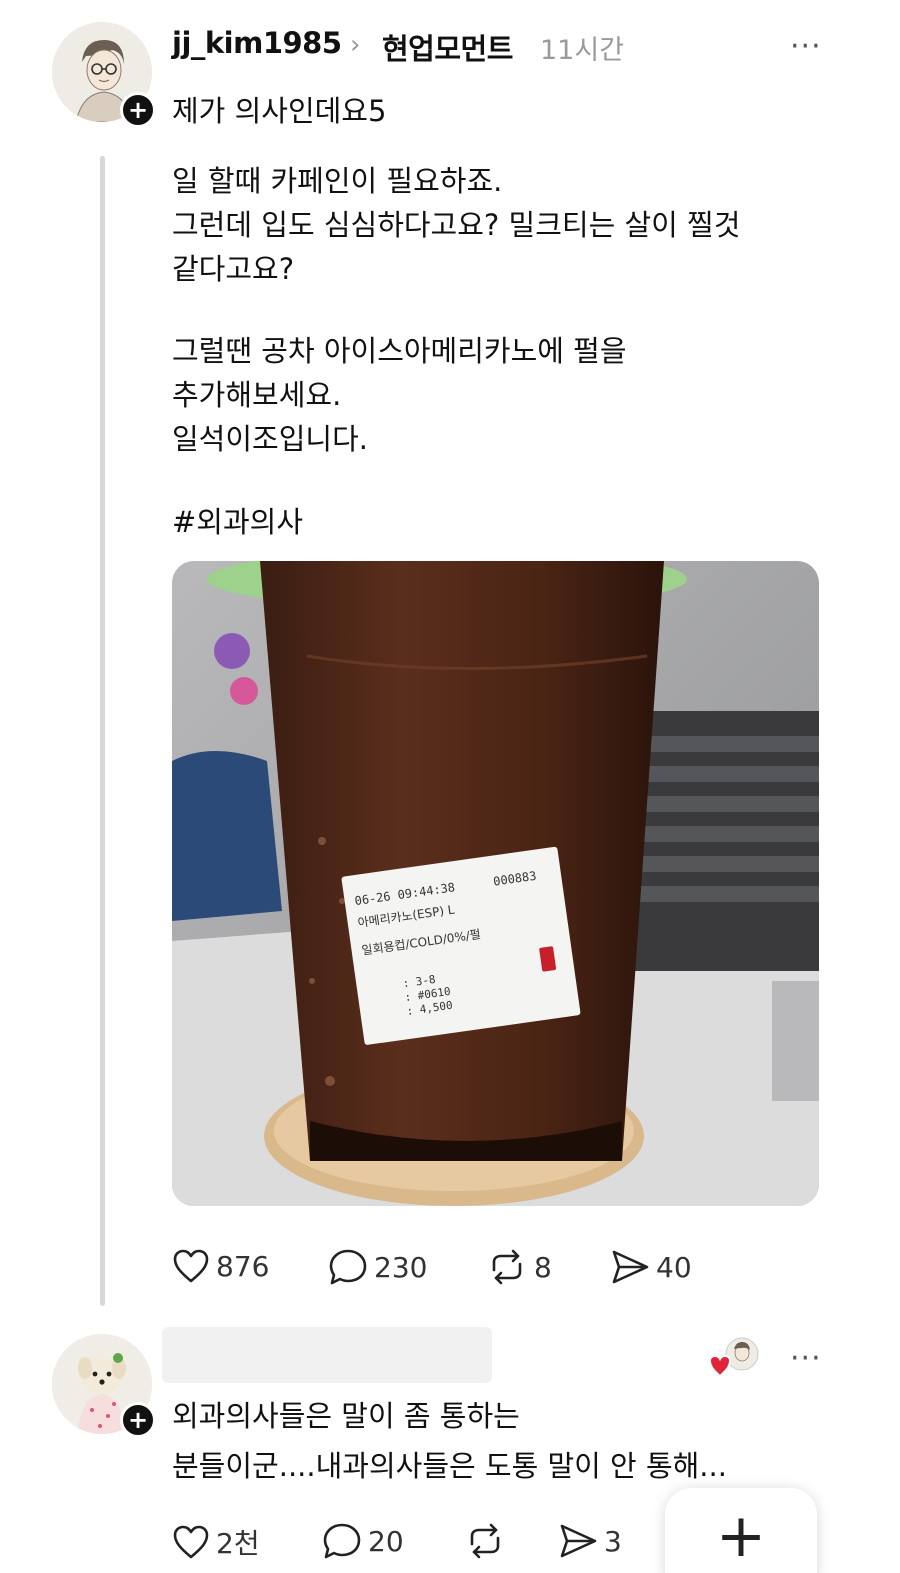 The image size is (900, 1573). What do you see at coordinates (456, 225) in the screenshot?
I see `post-text-line: 그런데 입도 심심하다고요? 밀크티는 살이 찔것` at bounding box center [456, 225].